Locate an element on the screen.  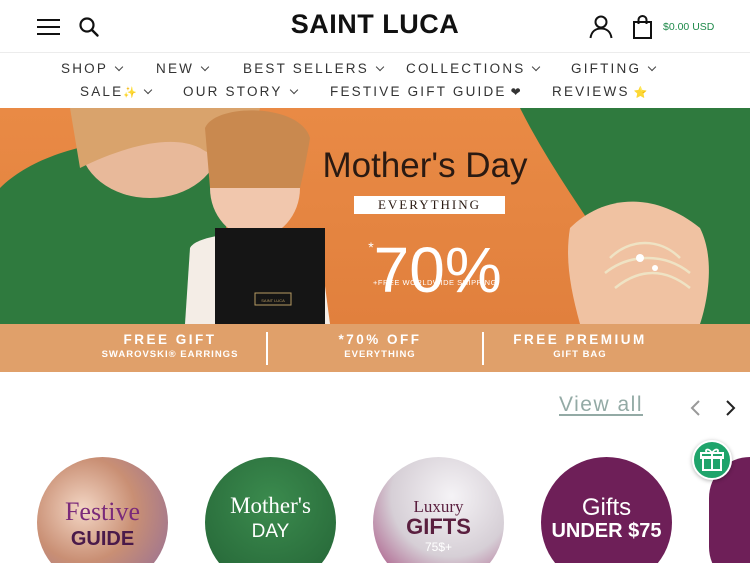
nav-collections-label: COLLECTIONS is located at coordinates (466, 68).